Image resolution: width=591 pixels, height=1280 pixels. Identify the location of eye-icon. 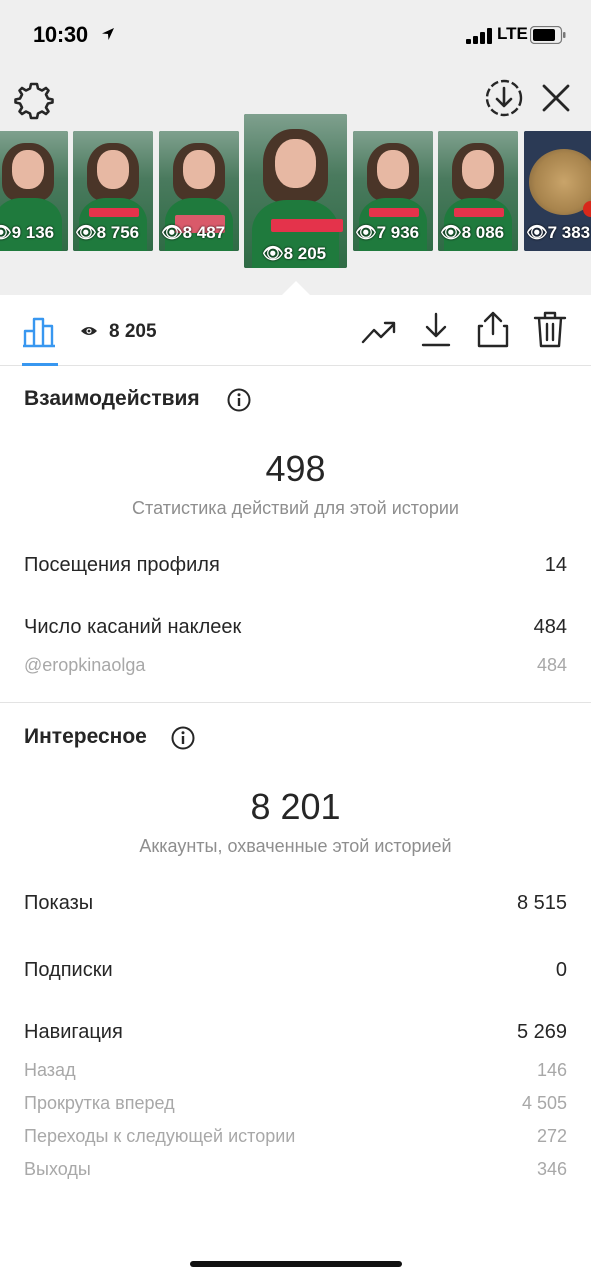
(89, 331).